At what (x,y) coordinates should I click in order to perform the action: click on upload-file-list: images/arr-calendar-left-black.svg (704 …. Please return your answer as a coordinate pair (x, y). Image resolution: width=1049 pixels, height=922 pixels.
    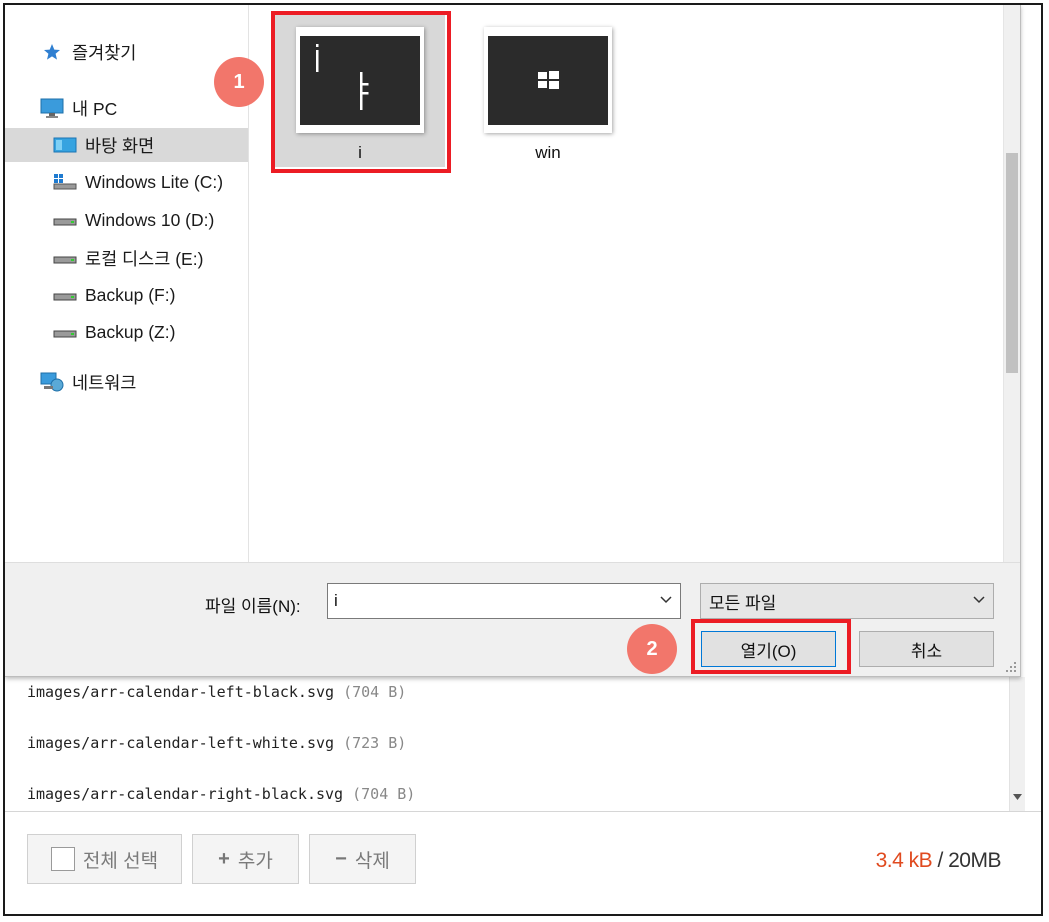
    Looking at the image, I should click on (507, 744).